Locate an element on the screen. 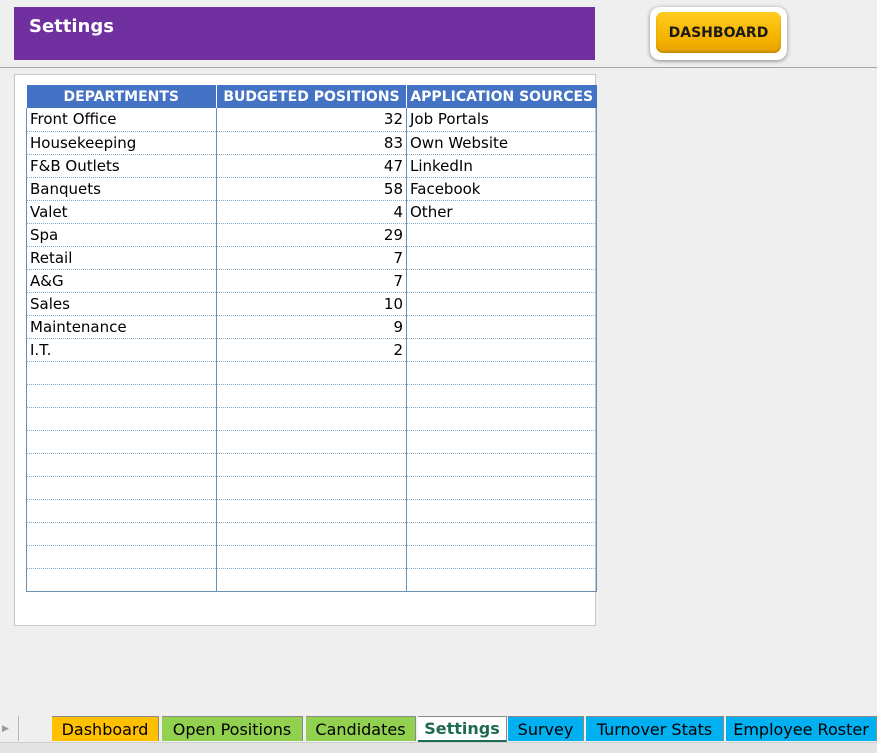 Image resolution: width=877 pixels, height=753 pixels. tab-survey: Survey is located at coordinates (546, 728).